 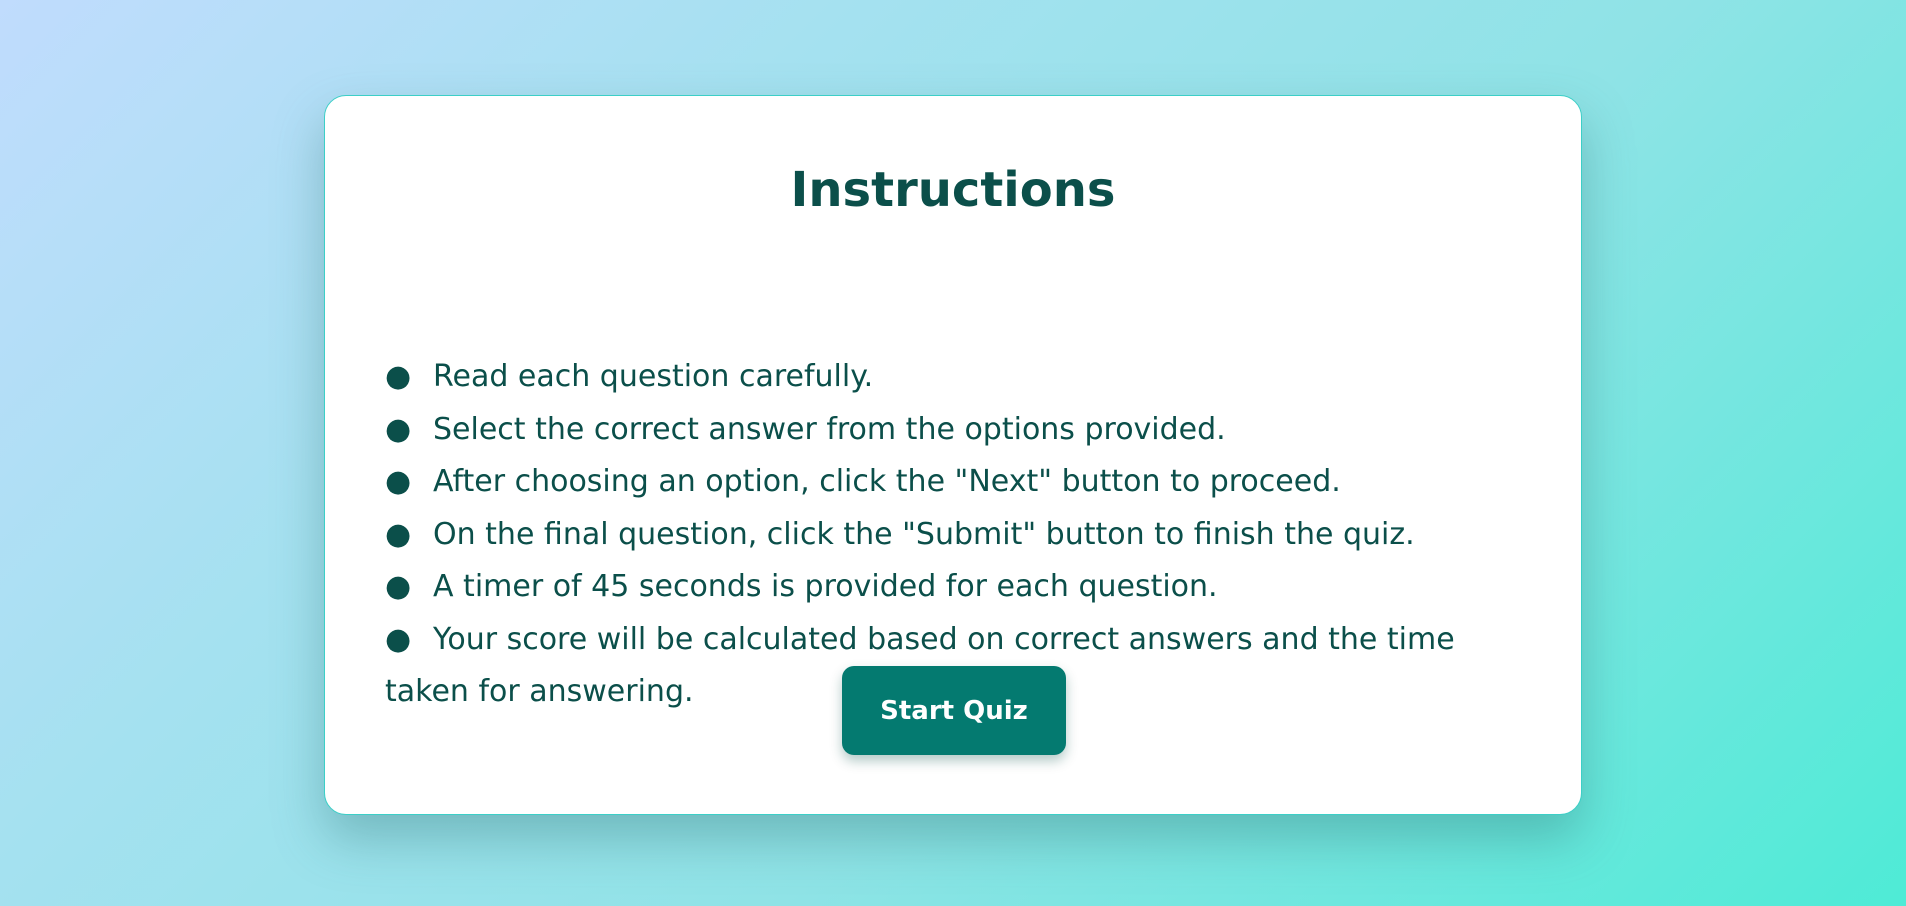 What do you see at coordinates (935, 377) in the screenshot?
I see `list-item: ● Read each question carefully.` at bounding box center [935, 377].